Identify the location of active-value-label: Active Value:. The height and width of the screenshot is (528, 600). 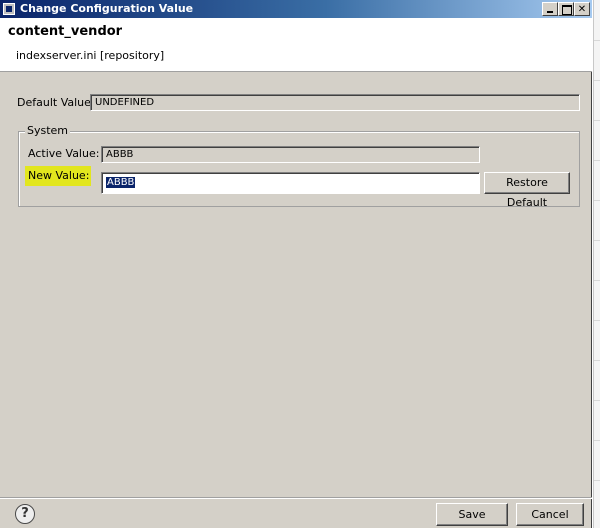
(64, 153).